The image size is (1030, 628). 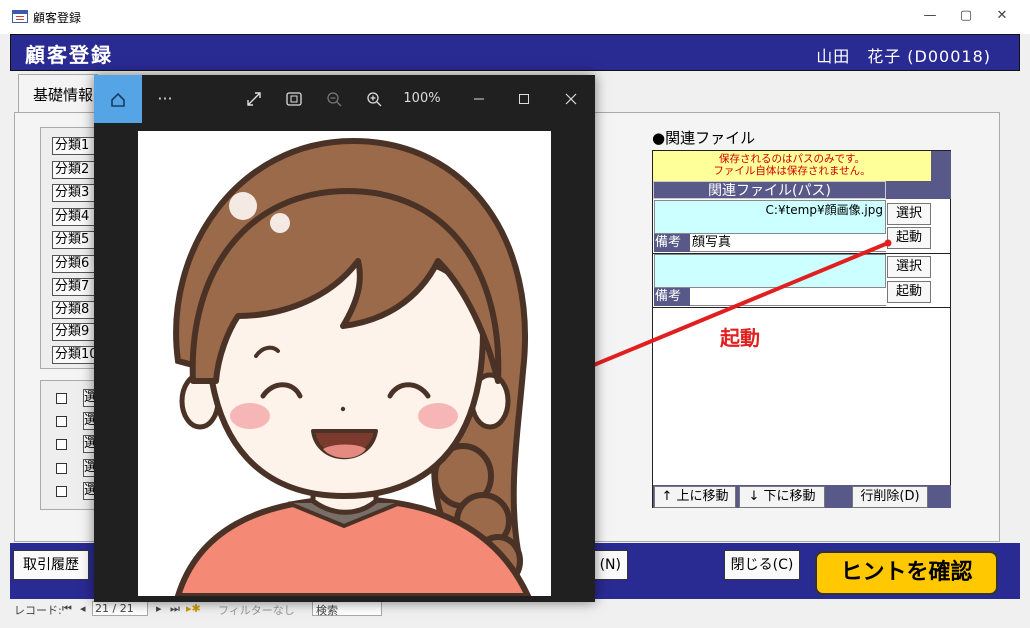 What do you see at coordinates (74, 146) in the screenshot?
I see `category-label: 分類1` at bounding box center [74, 146].